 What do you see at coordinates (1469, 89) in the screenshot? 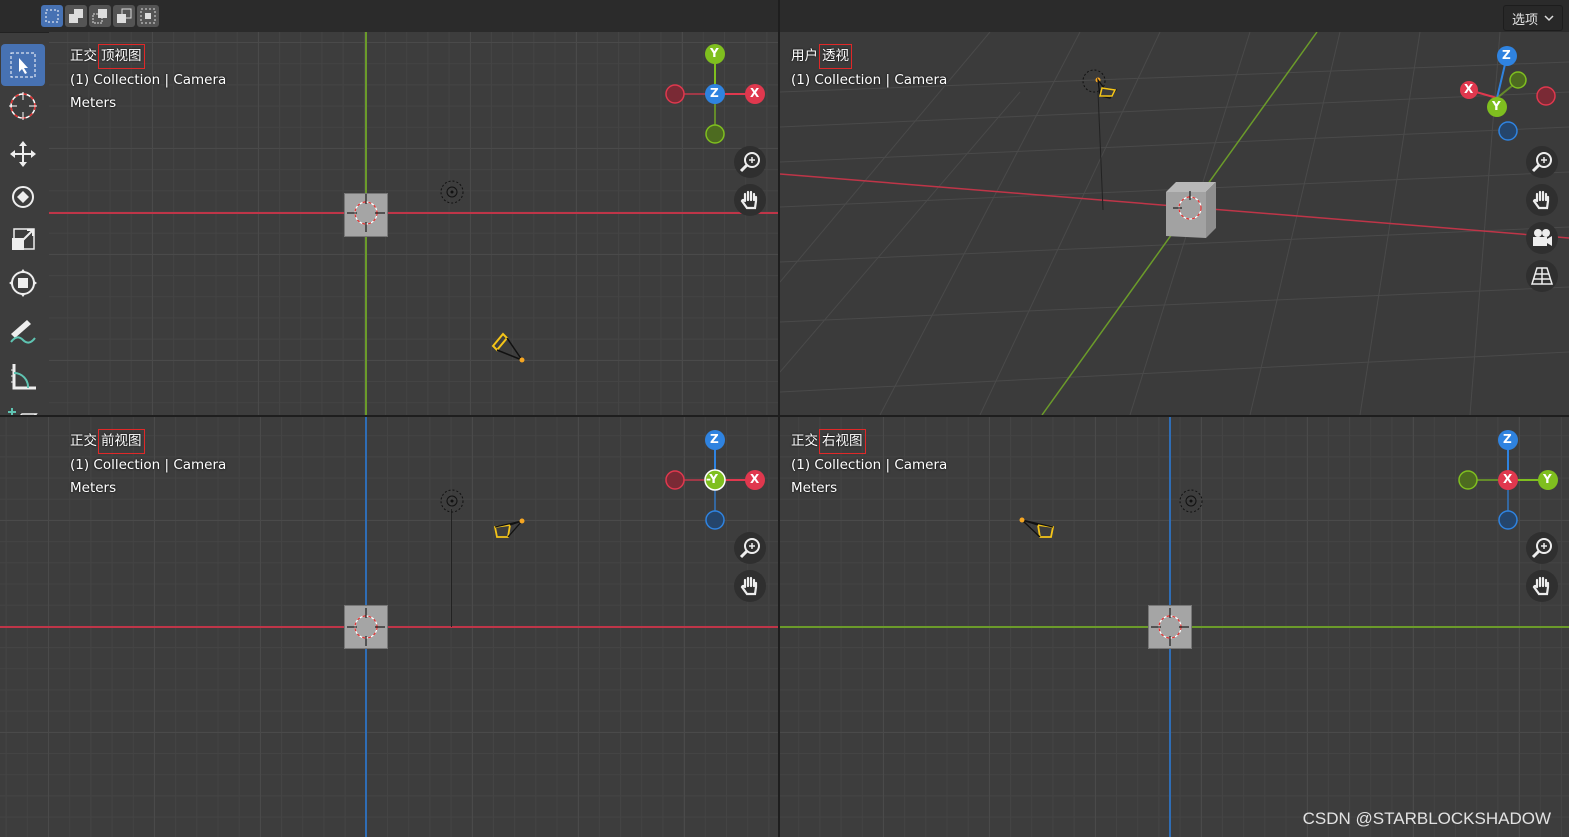
I see `gizmo-label-left: X` at bounding box center [1469, 89].